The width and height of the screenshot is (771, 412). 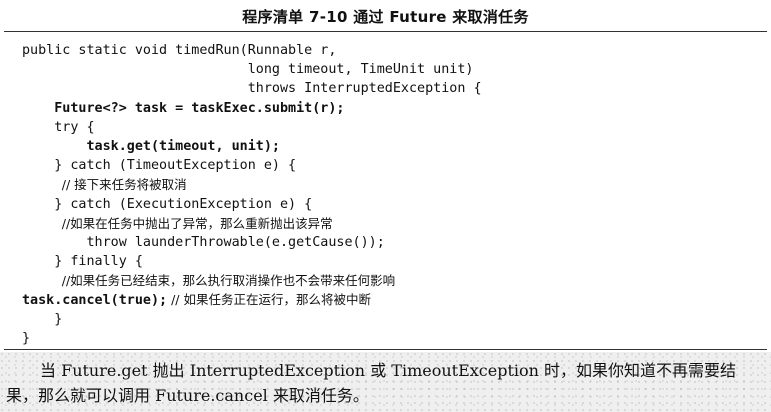 I want to click on code-comment-4: // 如果任务正在运行，那么将被中断, so click(x=269, y=300).